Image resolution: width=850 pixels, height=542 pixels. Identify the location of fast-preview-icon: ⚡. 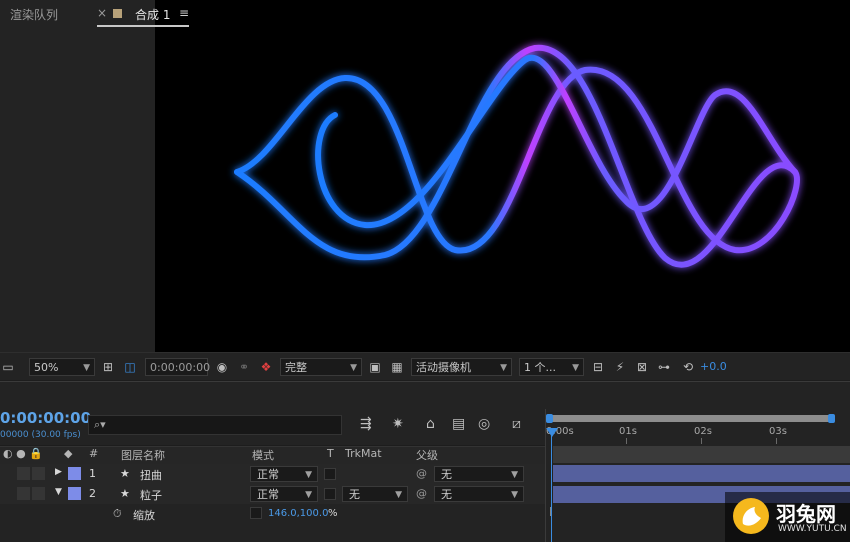
(620, 367).